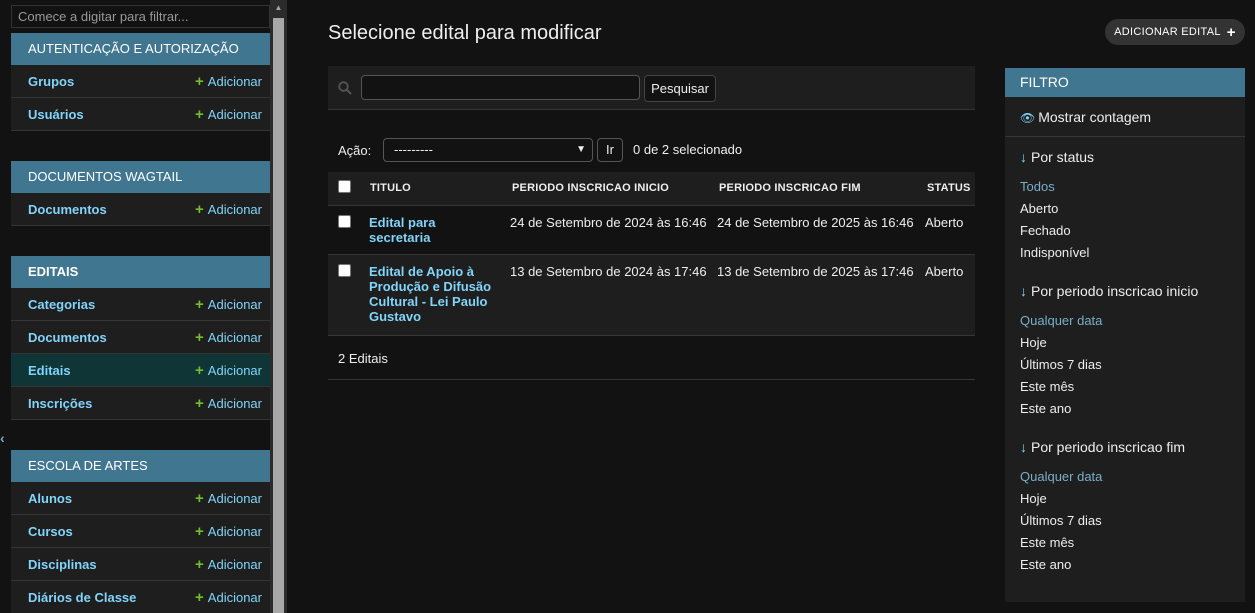  What do you see at coordinates (56, 114) in the screenshot?
I see `model-link: Usuários` at bounding box center [56, 114].